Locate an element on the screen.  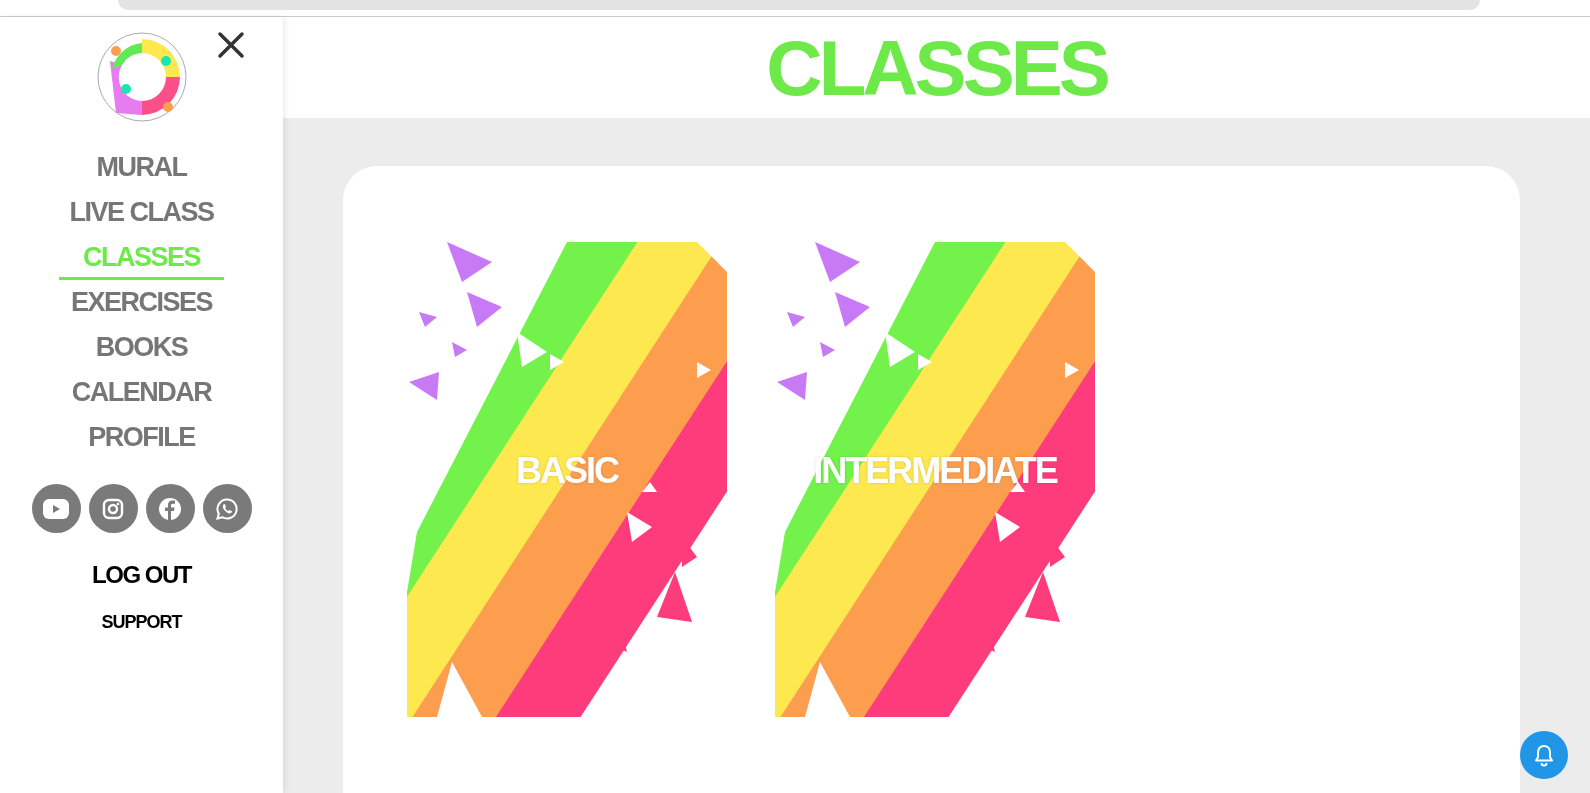
close-button is located at coordinates (231, 45).